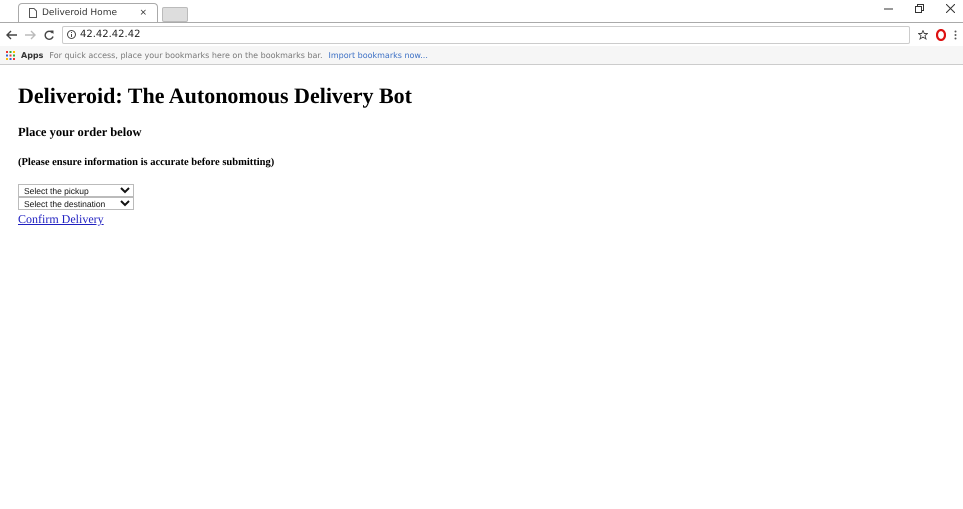 The width and height of the screenshot is (963, 509). Describe the element at coordinates (955, 35) in the screenshot. I see `menu-icon` at that location.